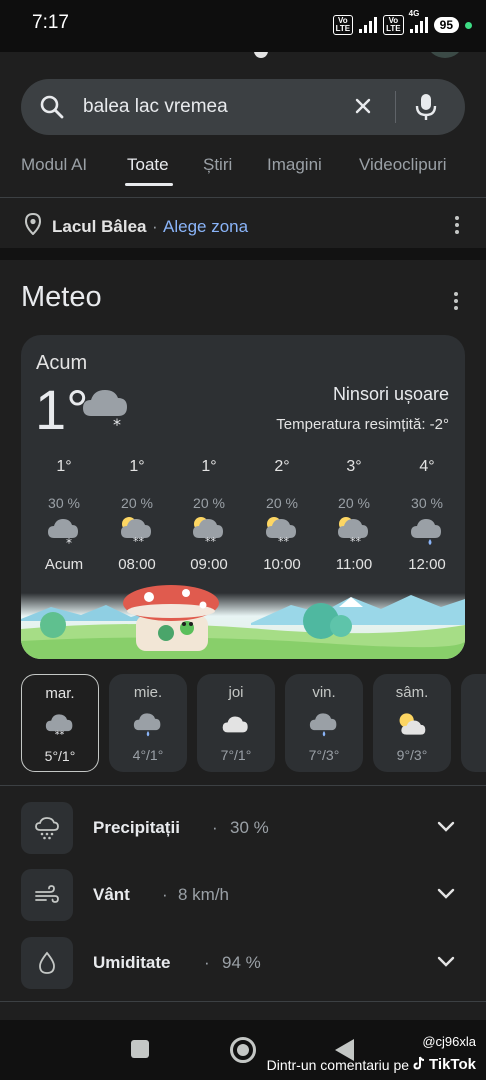  What do you see at coordinates (148, 165) in the screenshot?
I see `tab-toate: Toate` at bounding box center [148, 165].